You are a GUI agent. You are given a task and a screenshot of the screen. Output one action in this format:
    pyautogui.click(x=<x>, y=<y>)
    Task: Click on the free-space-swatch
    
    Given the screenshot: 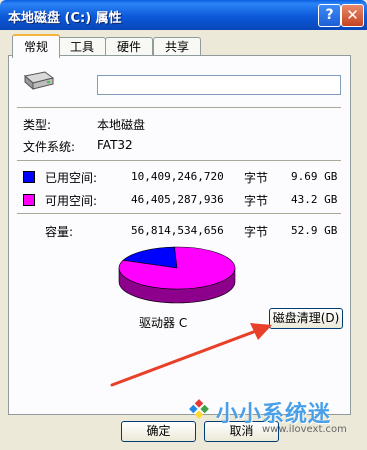 What is the action you would take?
    pyautogui.click(x=29, y=200)
    